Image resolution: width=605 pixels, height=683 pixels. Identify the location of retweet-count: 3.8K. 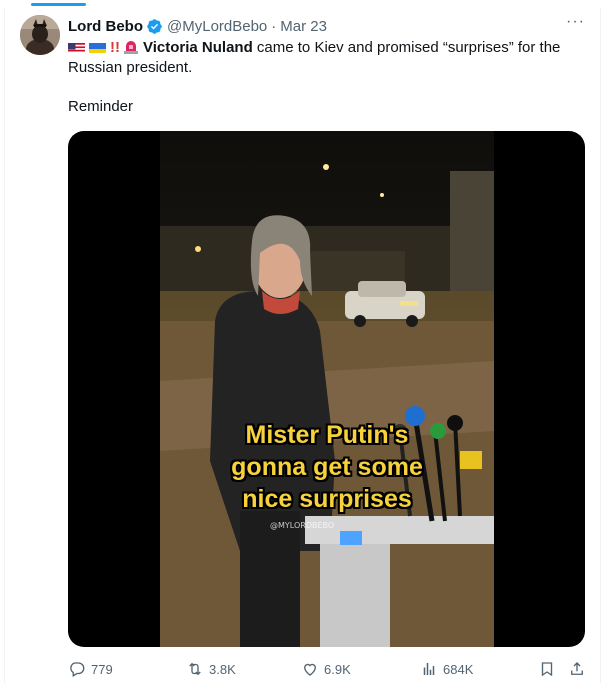
(222, 669).